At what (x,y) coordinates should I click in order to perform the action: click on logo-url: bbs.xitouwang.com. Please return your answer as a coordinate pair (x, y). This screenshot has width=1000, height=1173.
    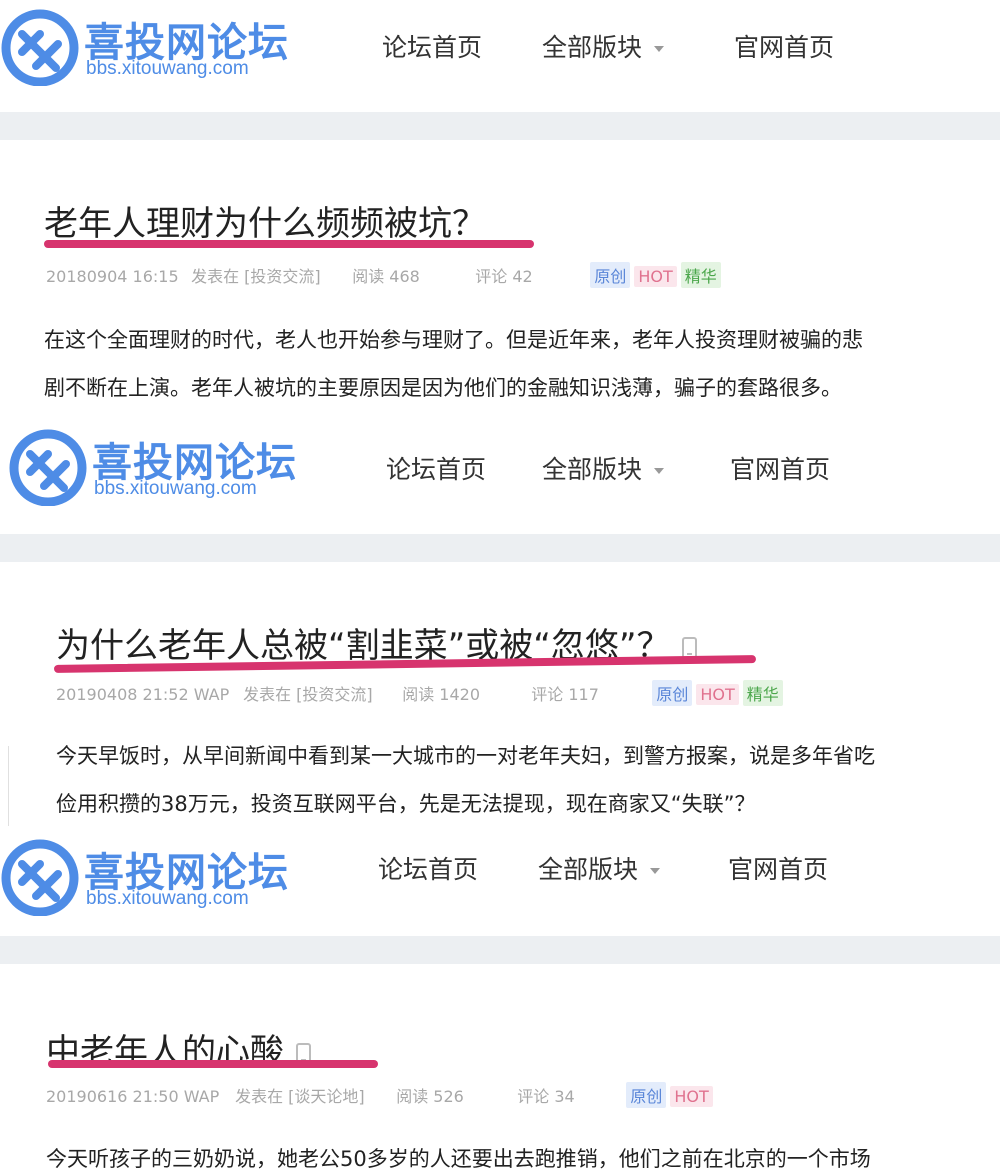
    Looking at the image, I should click on (167, 898).